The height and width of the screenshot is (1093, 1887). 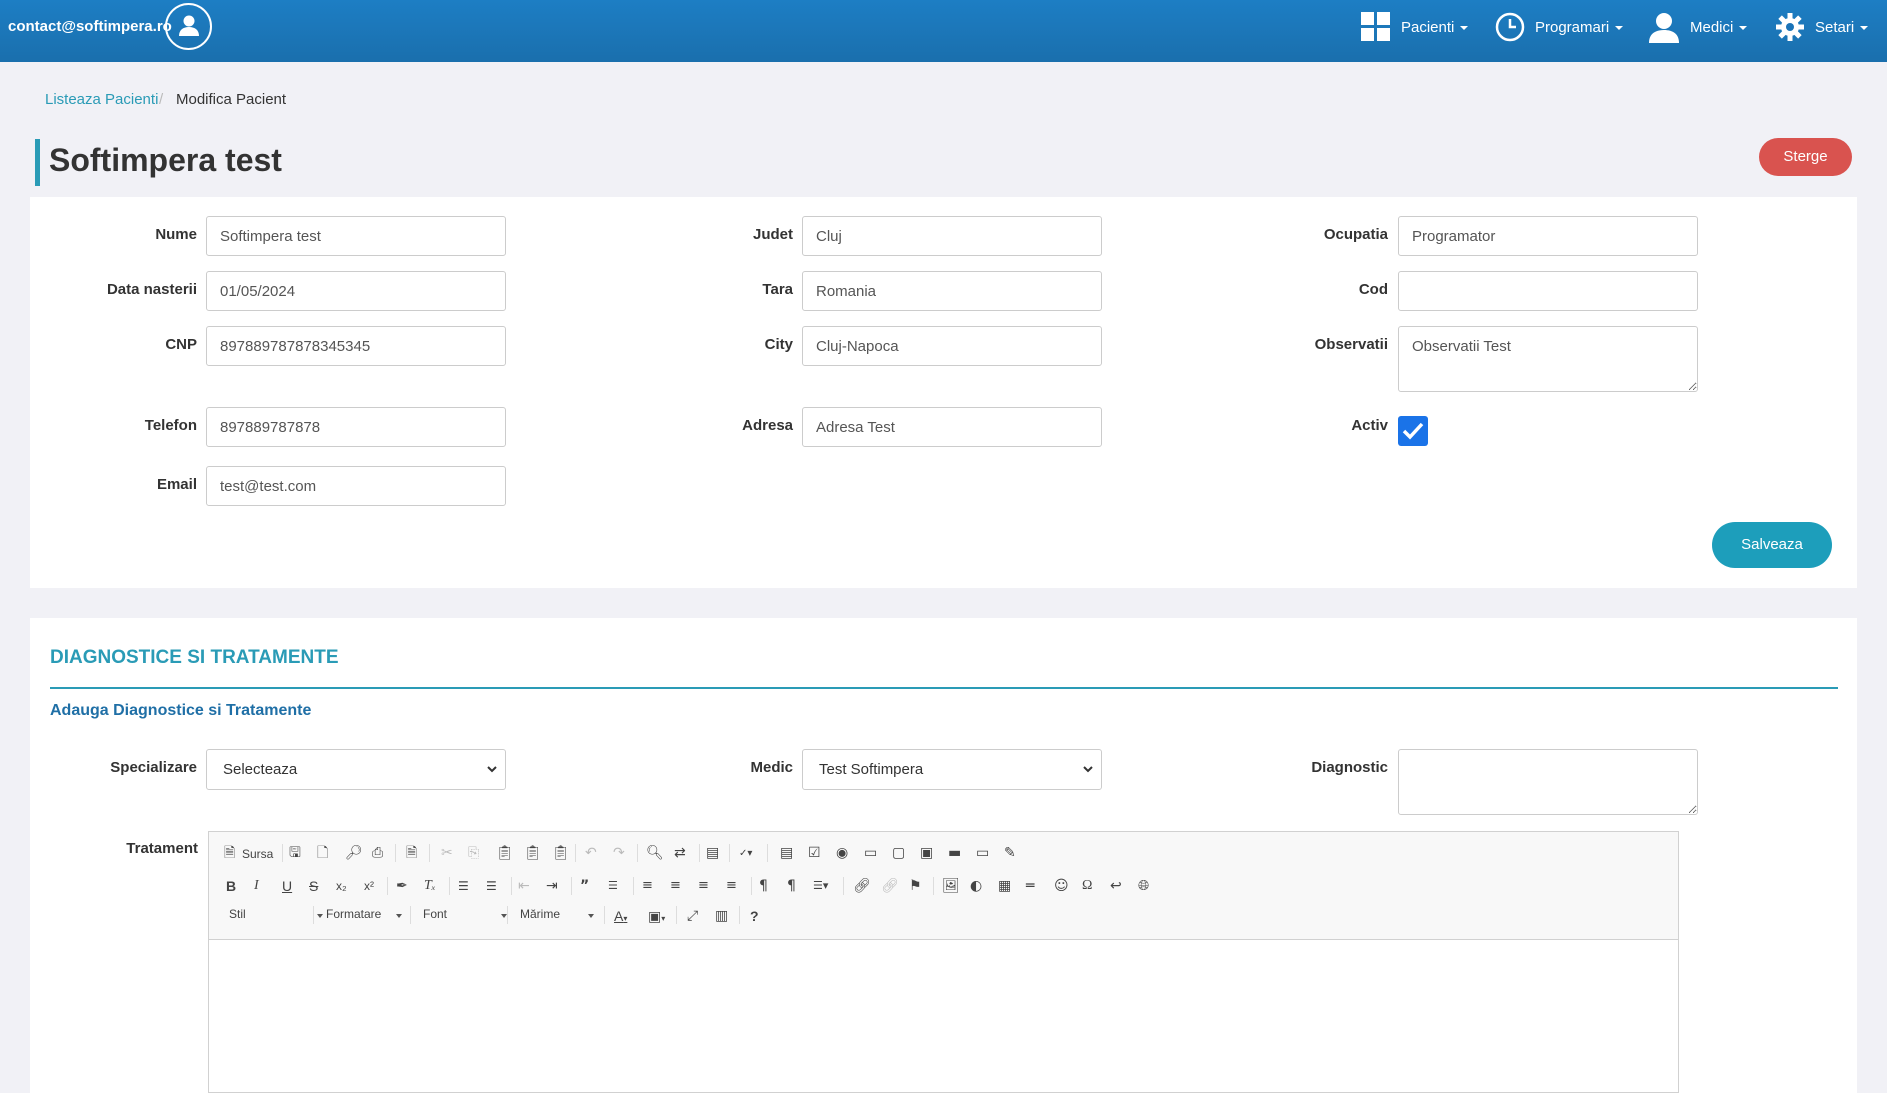 I want to click on align-center-icon: ≡, so click(x=675, y=886).